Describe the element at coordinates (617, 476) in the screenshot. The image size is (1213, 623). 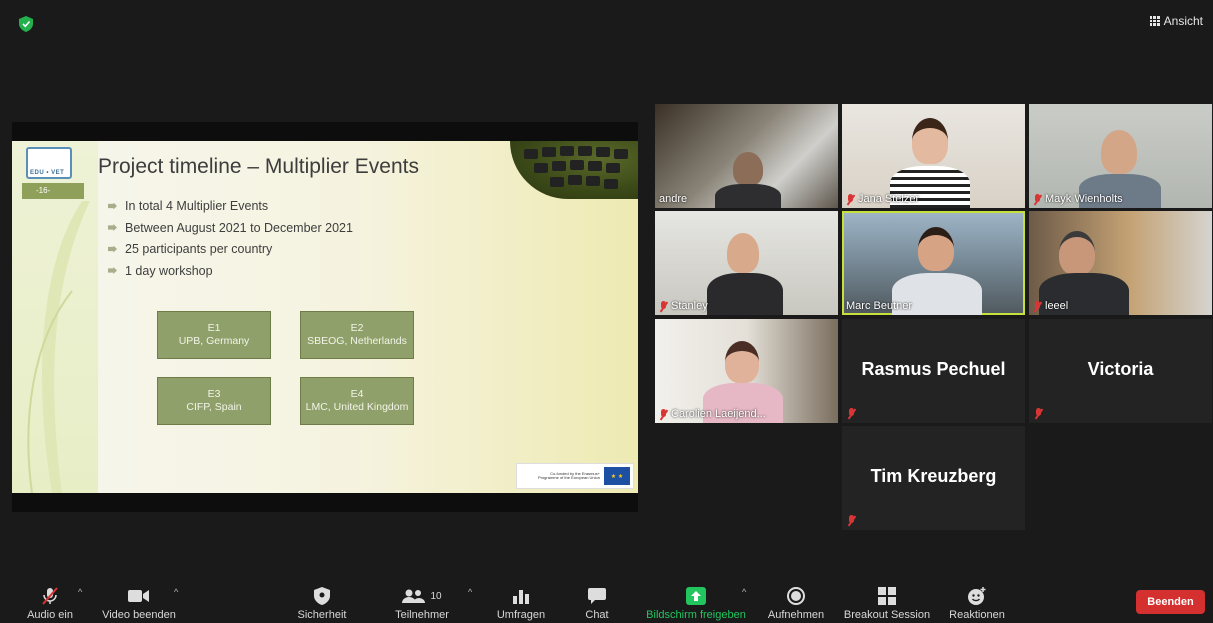
I see `eu-flag-icon: ★ ★` at that location.